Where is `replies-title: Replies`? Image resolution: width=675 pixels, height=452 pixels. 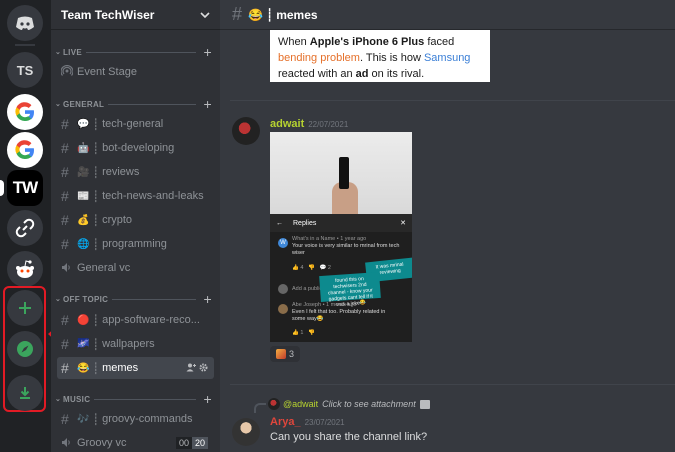
replies-title: Replies is located at coordinates (305, 223).